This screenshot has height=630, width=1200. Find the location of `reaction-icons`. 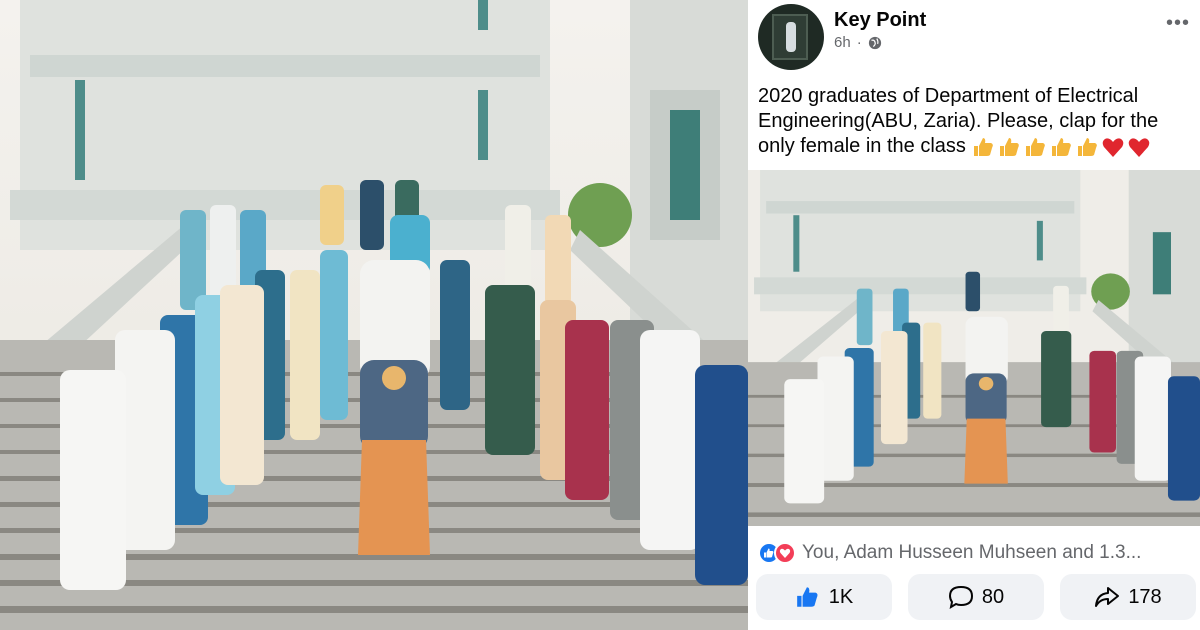

reaction-icons is located at coordinates (777, 553).